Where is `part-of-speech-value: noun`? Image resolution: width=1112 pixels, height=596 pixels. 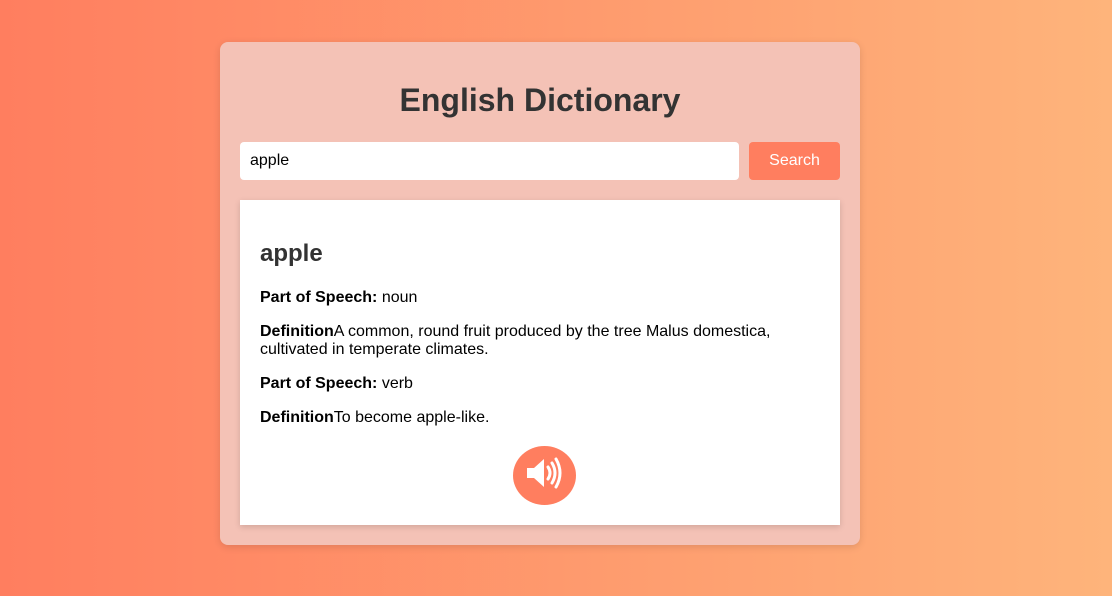 part-of-speech-value: noun is located at coordinates (399, 297).